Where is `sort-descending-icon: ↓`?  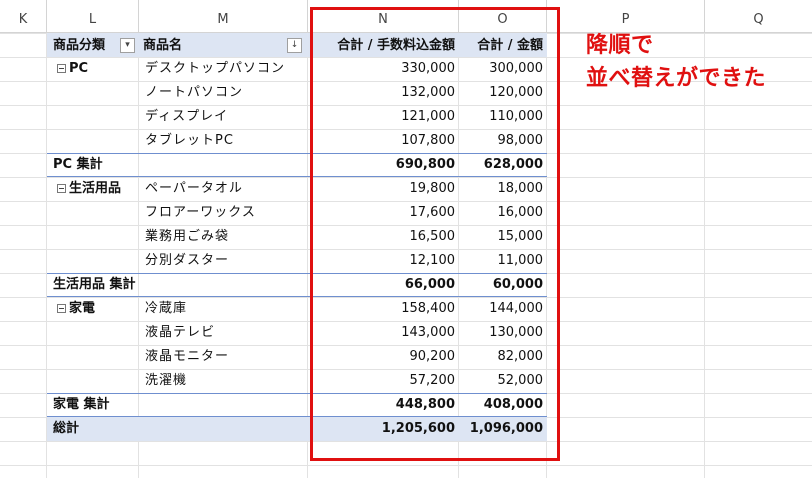
sort-descending-icon: ↓ is located at coordinates (294, 45).